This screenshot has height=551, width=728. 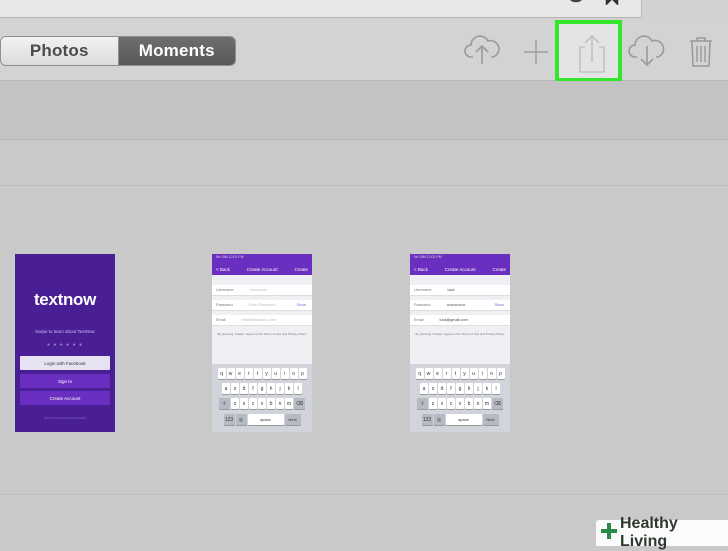 I want to click on keyboard-key: a, so click(x=424, y=388).